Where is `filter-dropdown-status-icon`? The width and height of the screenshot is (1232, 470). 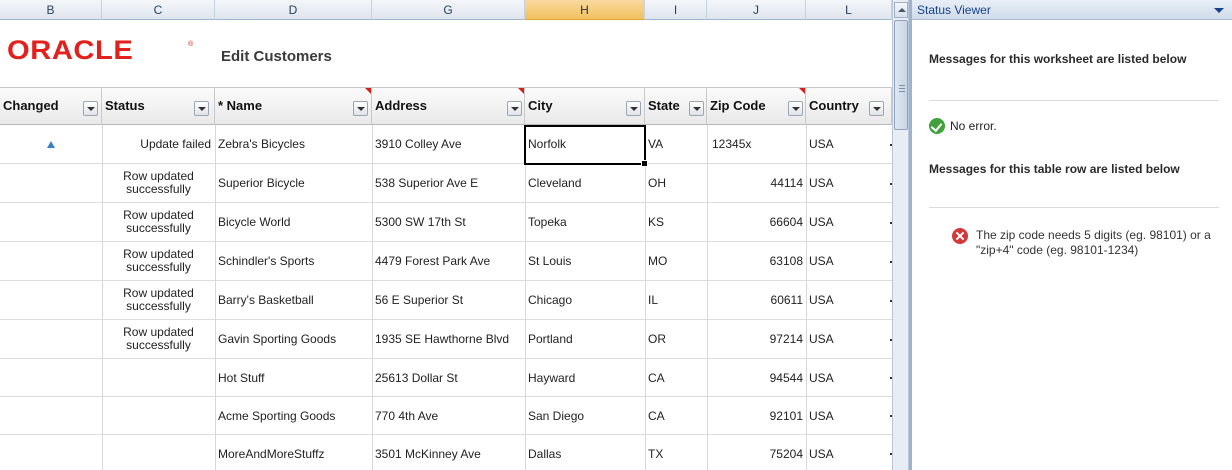 filter-dropdown-status-icon is located at coordinates (201, 108).